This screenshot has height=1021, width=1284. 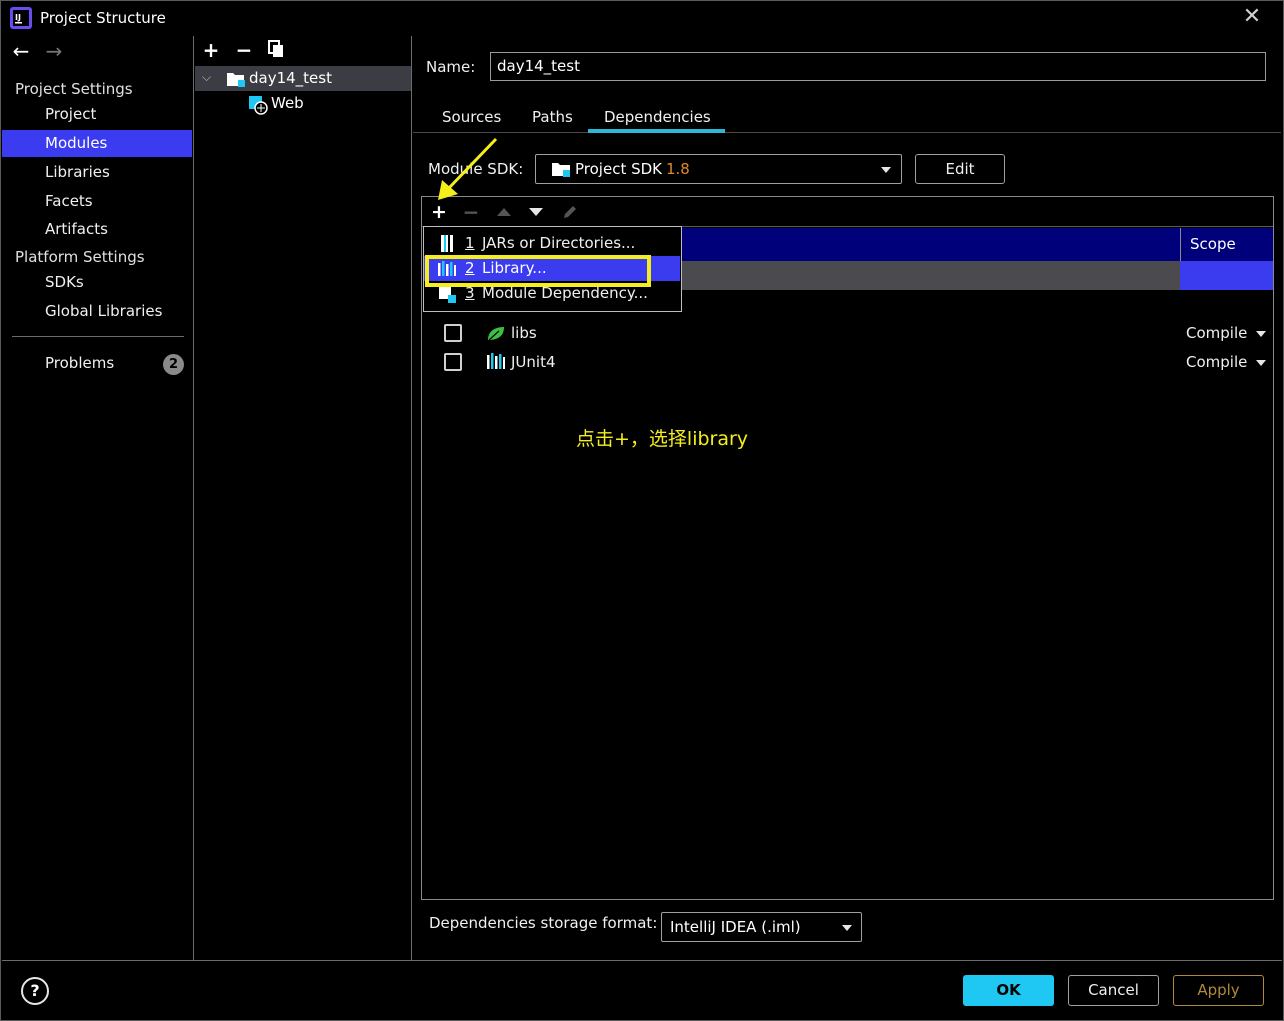 What do you see at coordinates (1226, 244) in the screenshot?
I see `scope-column-header: Scope` at bounding box center [1226, 244].